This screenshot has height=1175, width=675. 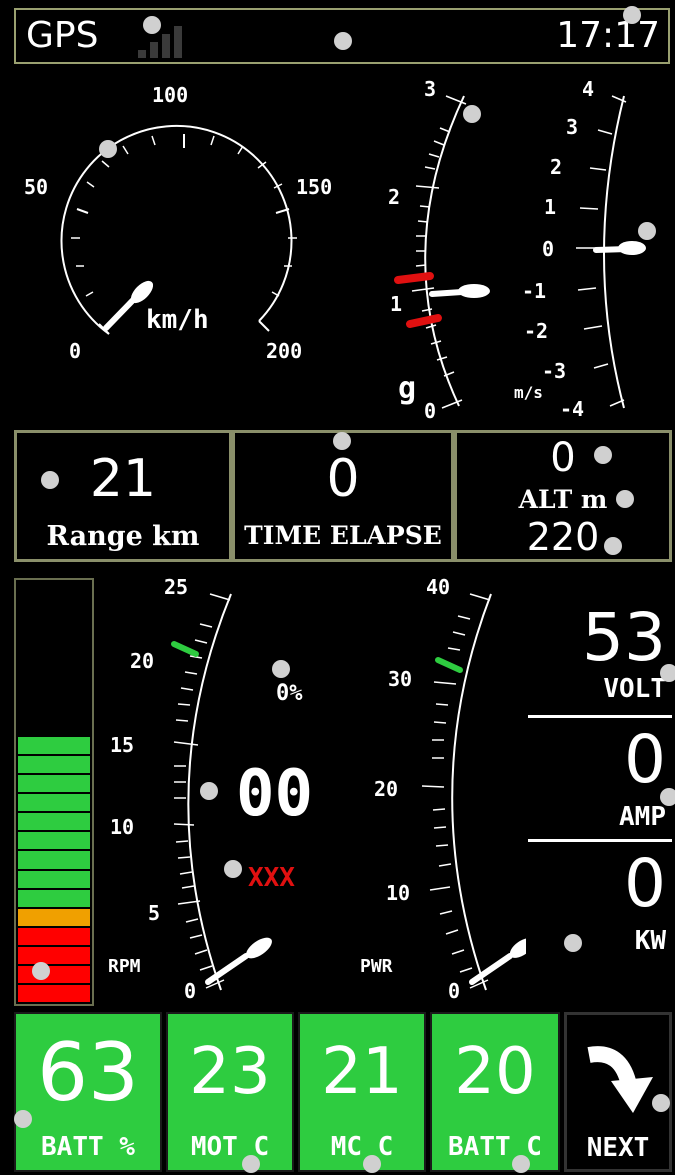 I want to click on batt-temp-label: BATT C, so click(x=495, y=1147).